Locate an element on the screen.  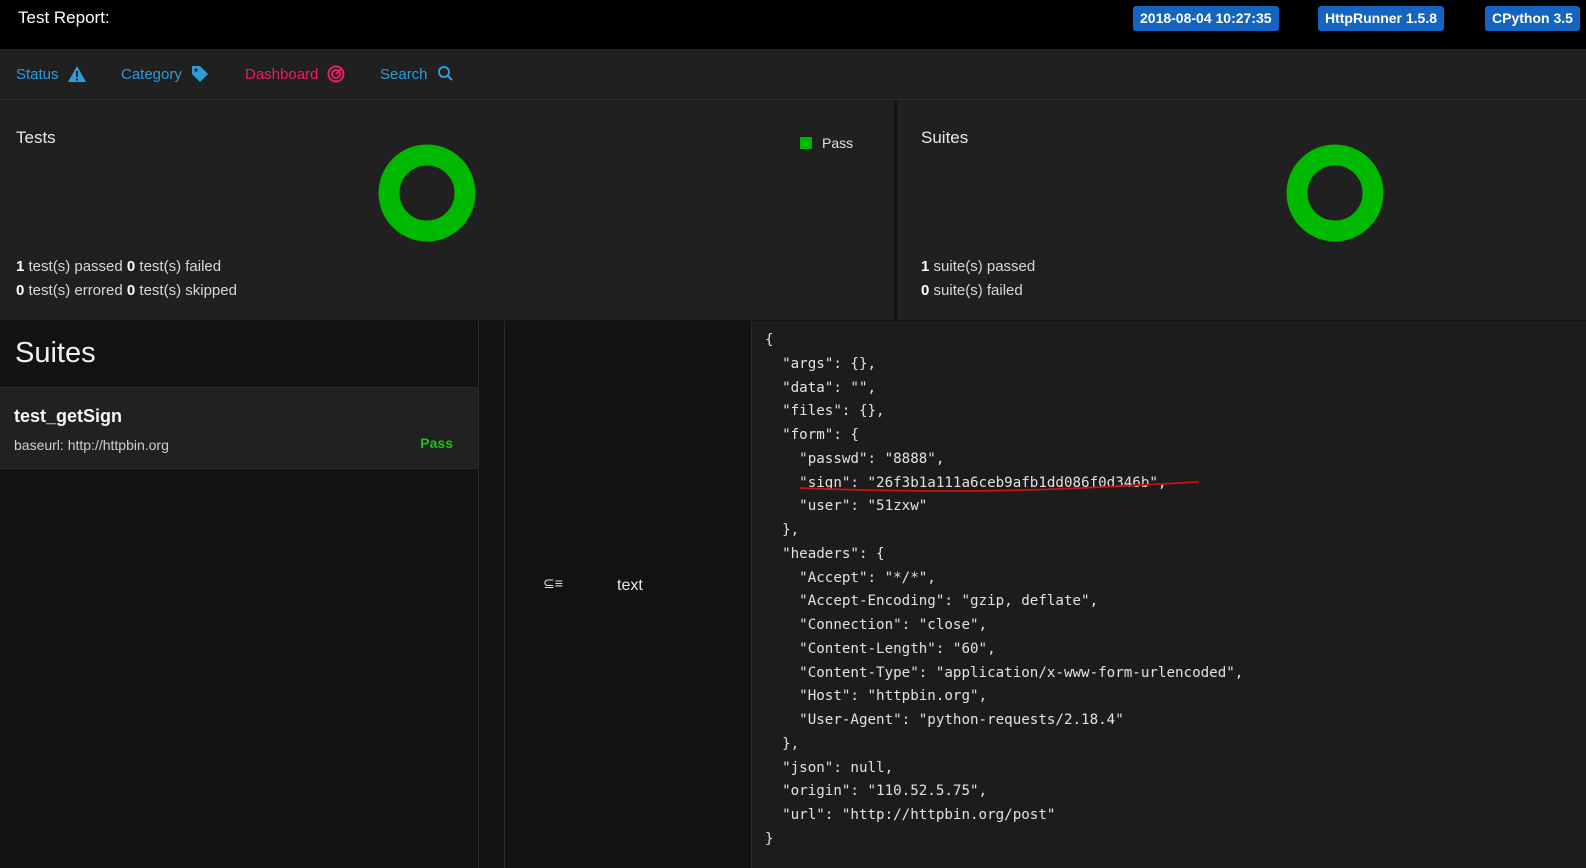
nav-status-label: Status is located at coordinates (37, 74).